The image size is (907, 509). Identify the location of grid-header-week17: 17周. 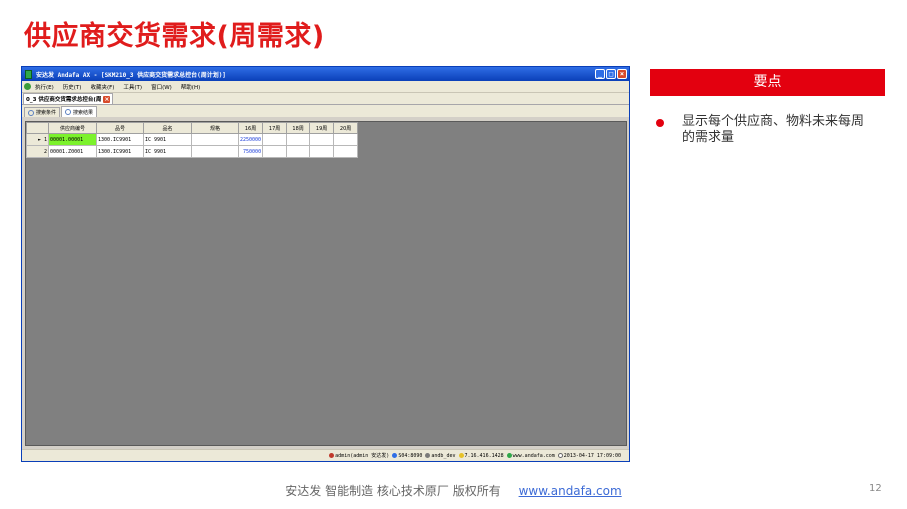
(275, 128).